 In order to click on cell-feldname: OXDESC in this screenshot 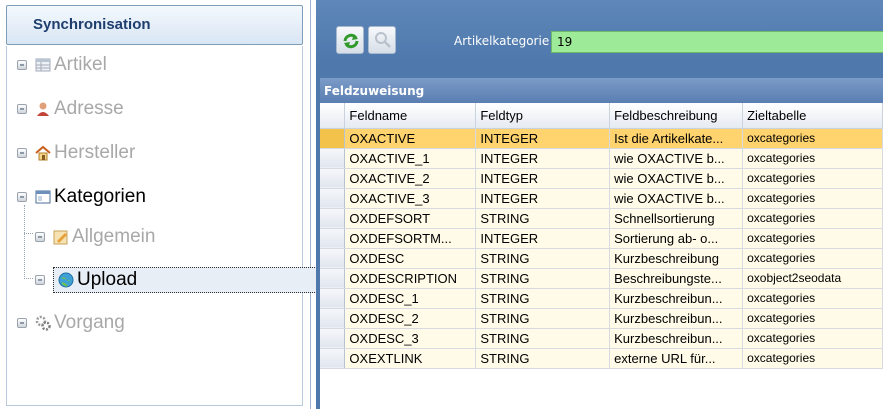, I will do `click(410, 258)`.